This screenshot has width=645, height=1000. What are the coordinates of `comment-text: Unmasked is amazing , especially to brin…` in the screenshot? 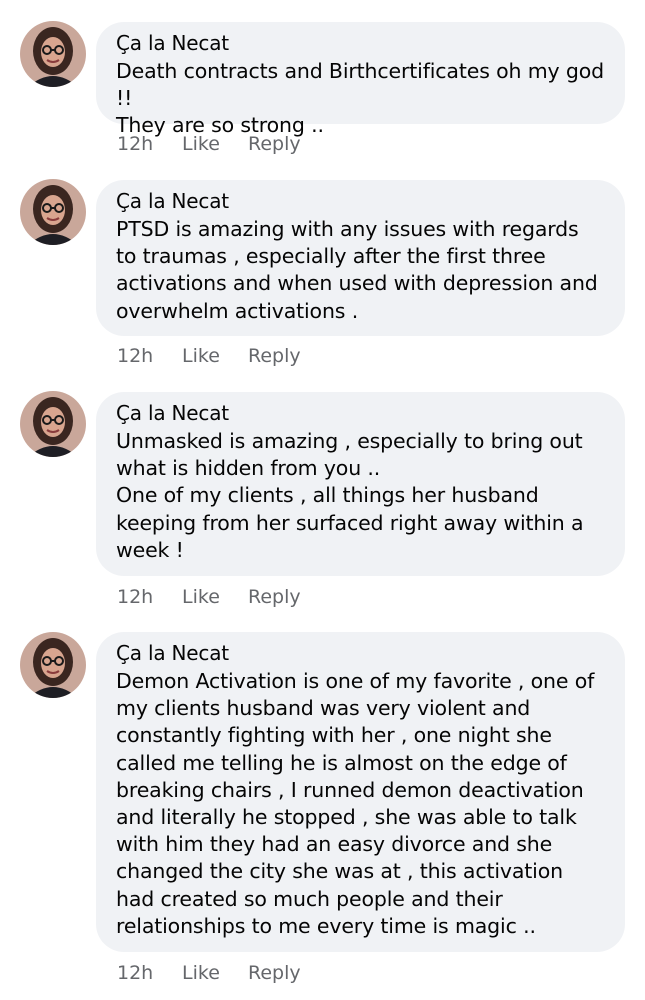 It's located at (350, 495).